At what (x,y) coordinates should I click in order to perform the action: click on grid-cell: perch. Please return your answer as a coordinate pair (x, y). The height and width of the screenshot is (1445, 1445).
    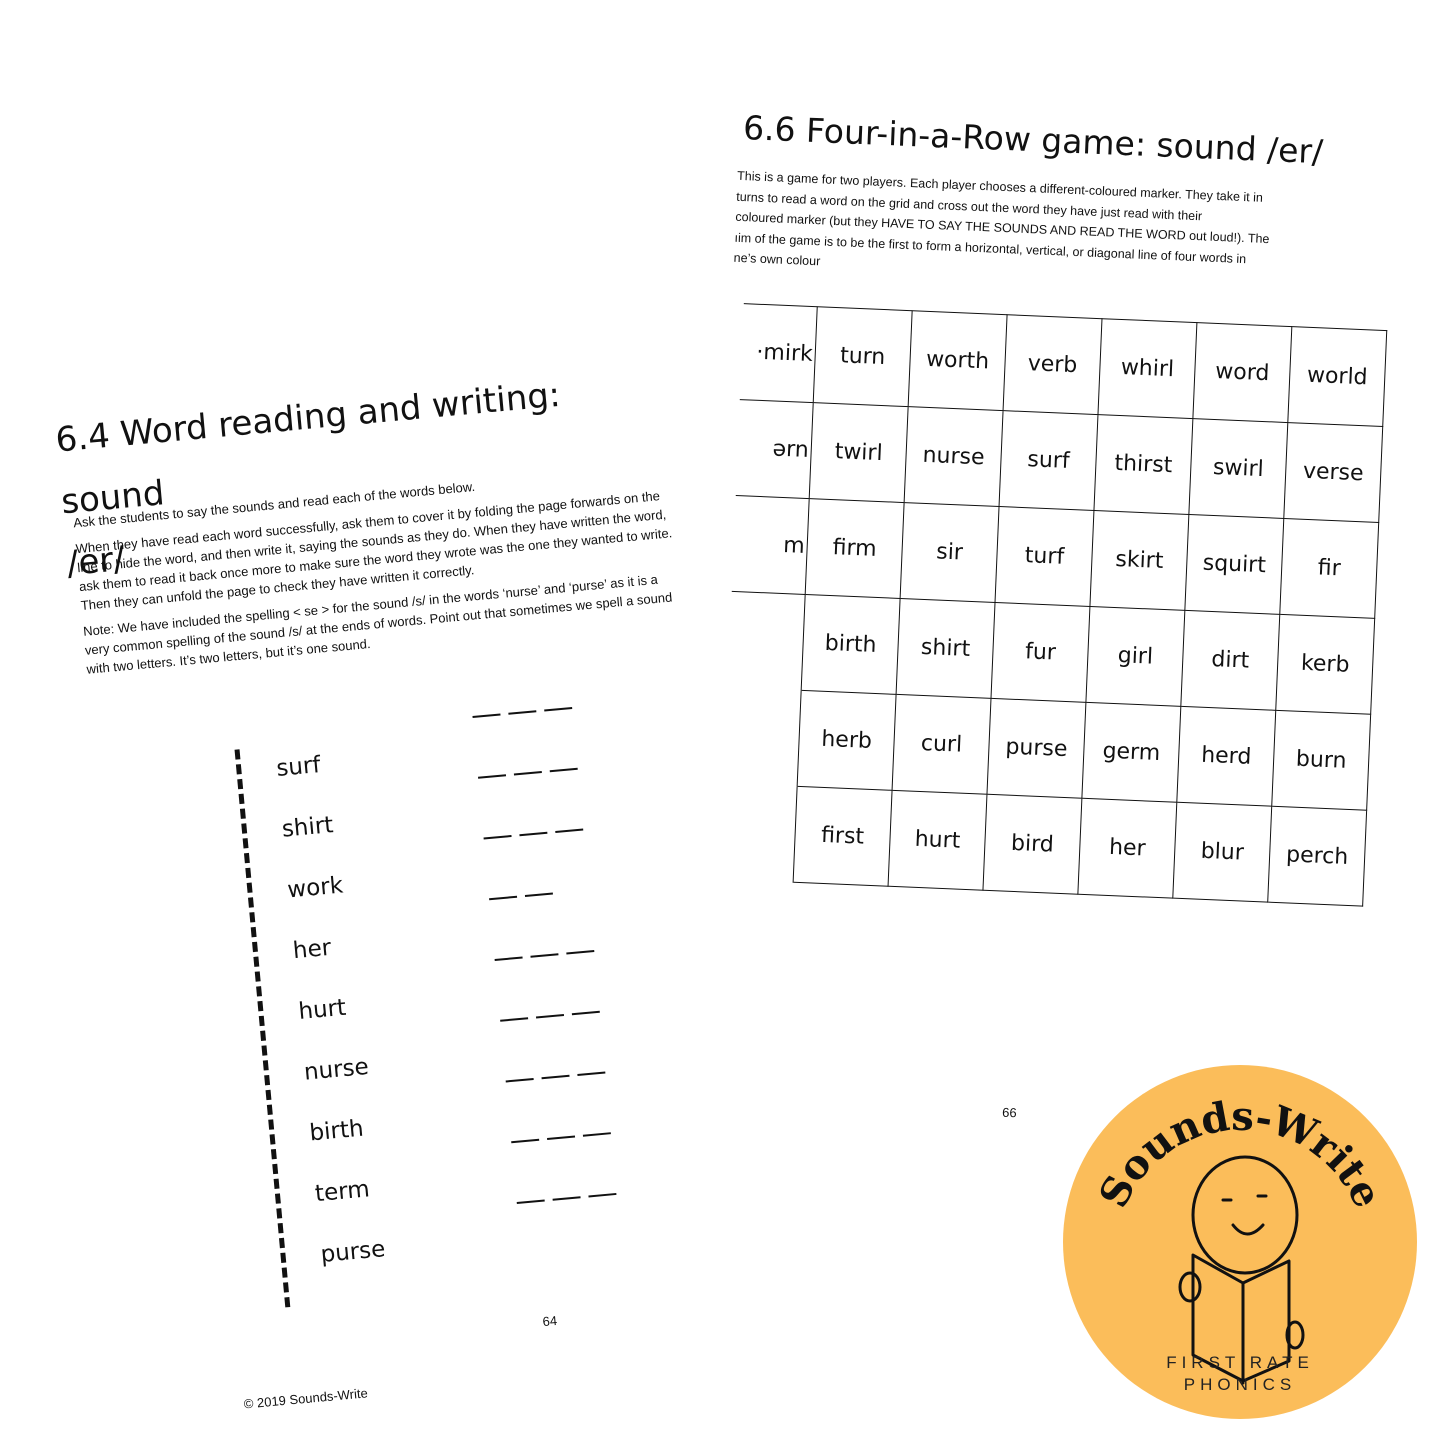
    Looking at the image, I should click on (1317, 856).